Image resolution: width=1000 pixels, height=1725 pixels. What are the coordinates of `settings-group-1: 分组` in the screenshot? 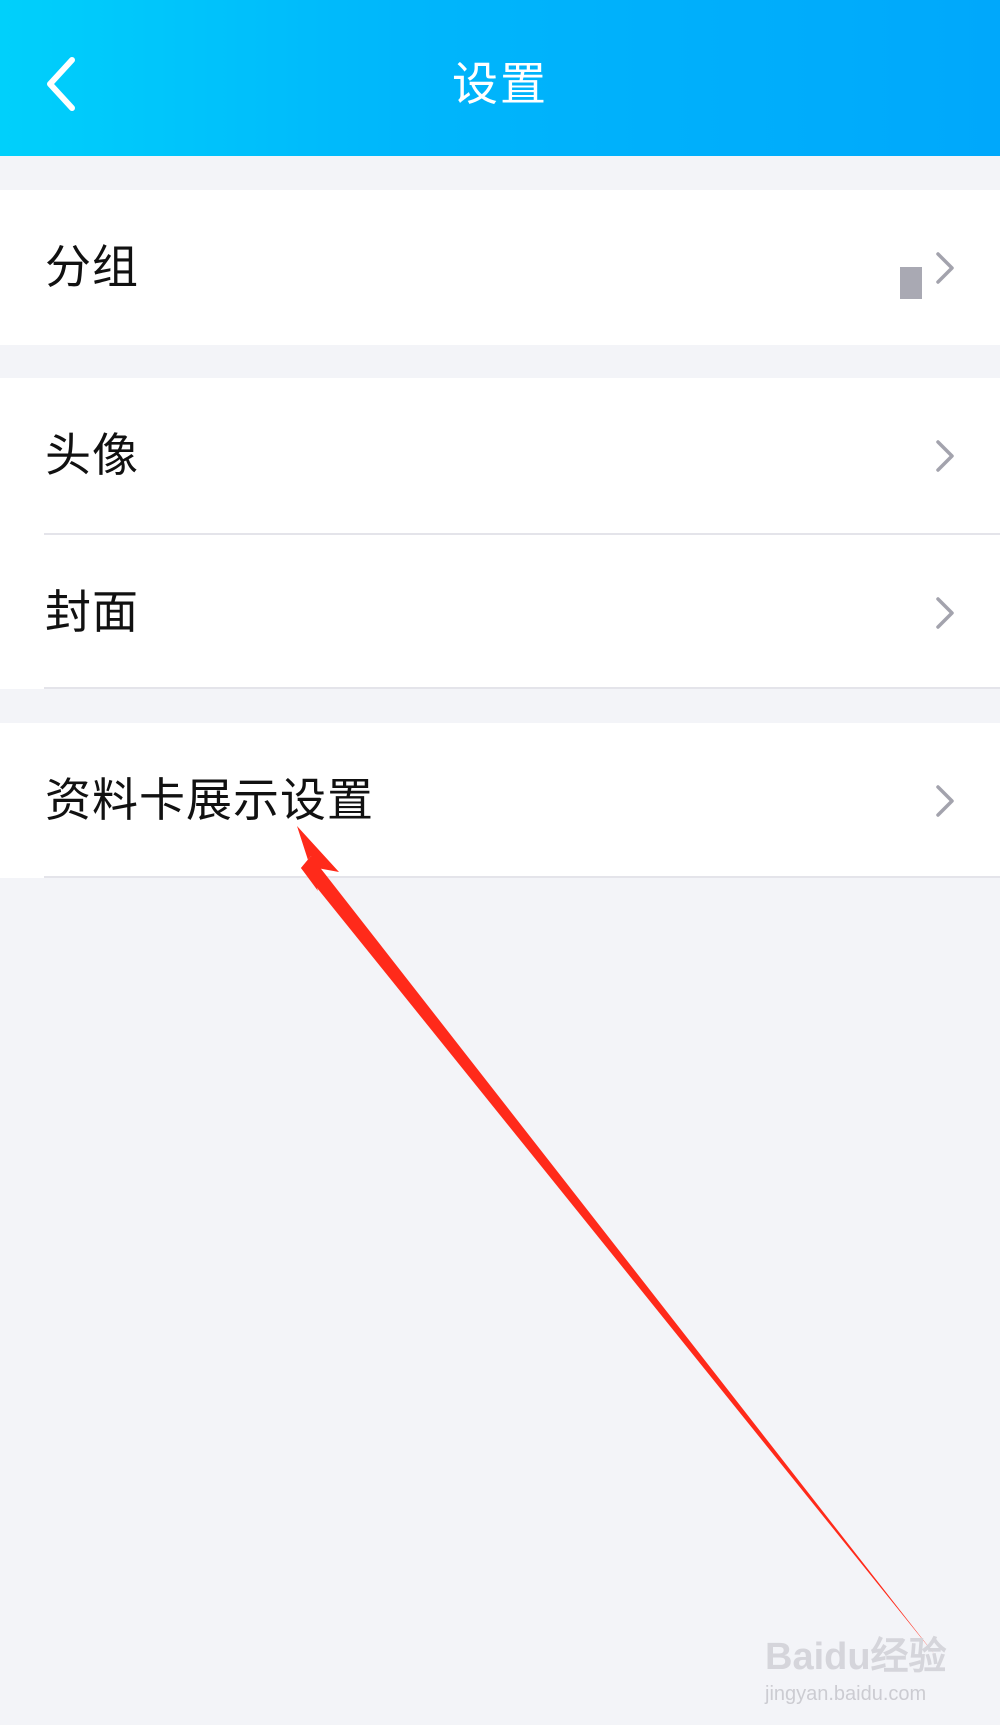 It's located at (500, 267).